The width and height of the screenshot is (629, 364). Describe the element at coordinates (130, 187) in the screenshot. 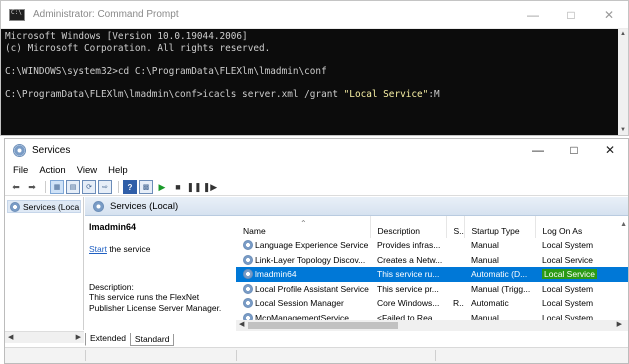

I see `help-icon: ?` at that location.